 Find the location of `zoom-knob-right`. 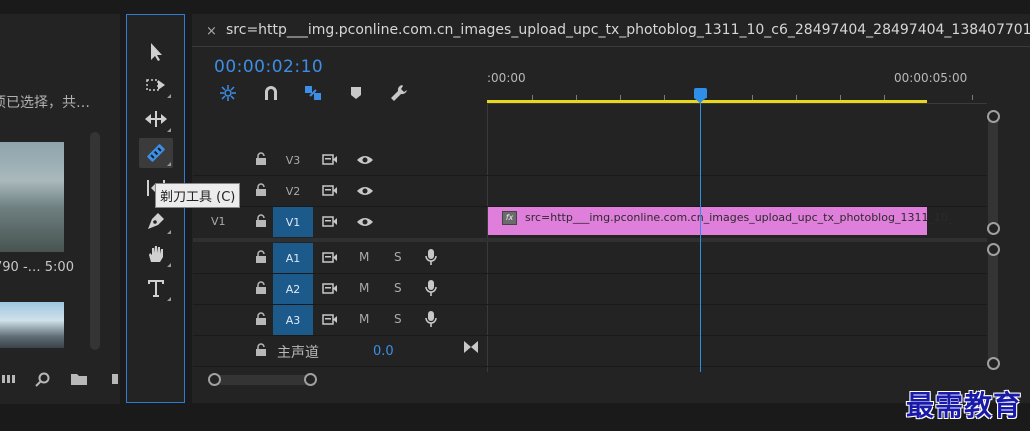

zoom-knob-right is located at coordinates (310, 379).